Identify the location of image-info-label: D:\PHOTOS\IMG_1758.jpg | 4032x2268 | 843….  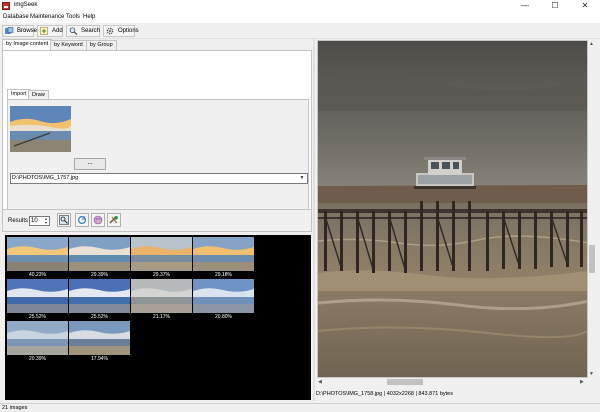
(384, 394).